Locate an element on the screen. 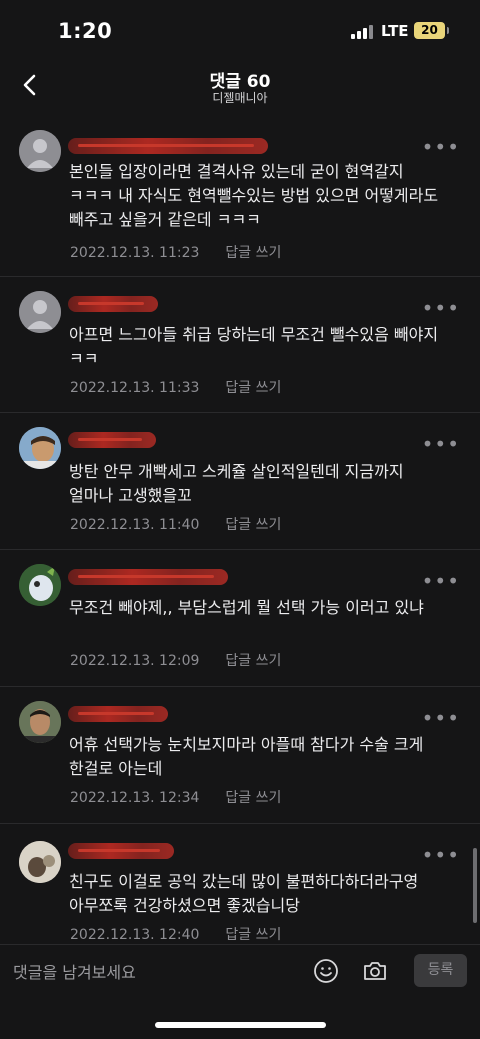  comment-date: 2022.12.13. 12:40 is located at coordinates (135, 935).